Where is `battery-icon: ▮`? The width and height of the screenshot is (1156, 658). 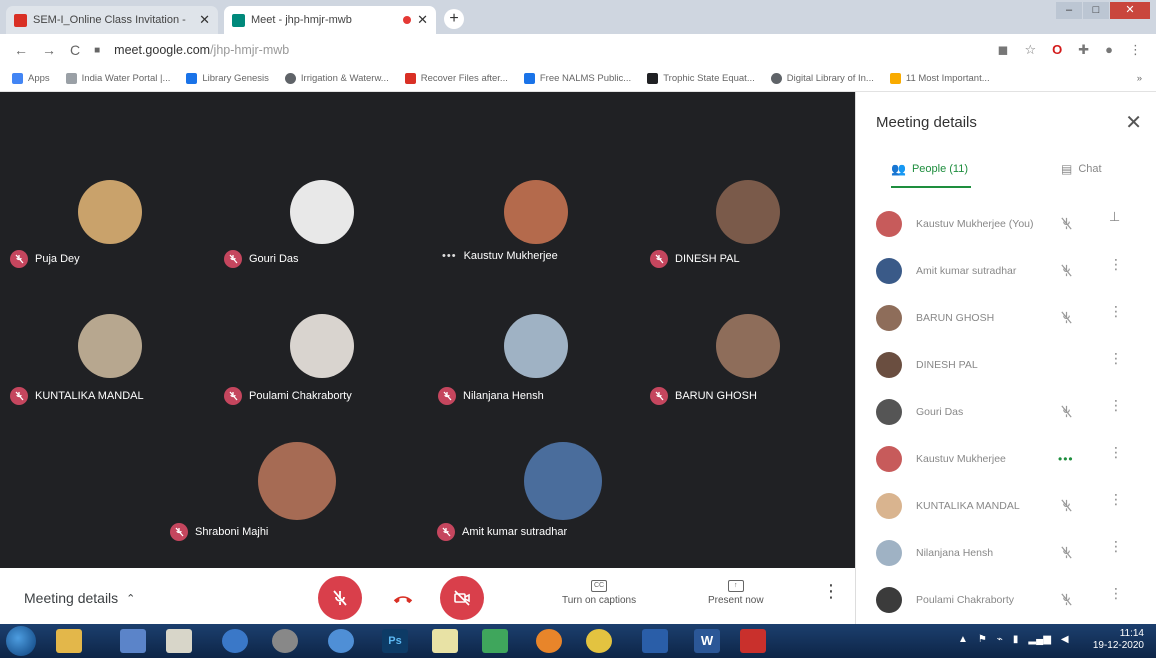
battery-icon: ▮ is located at coordinates (1016, 639).